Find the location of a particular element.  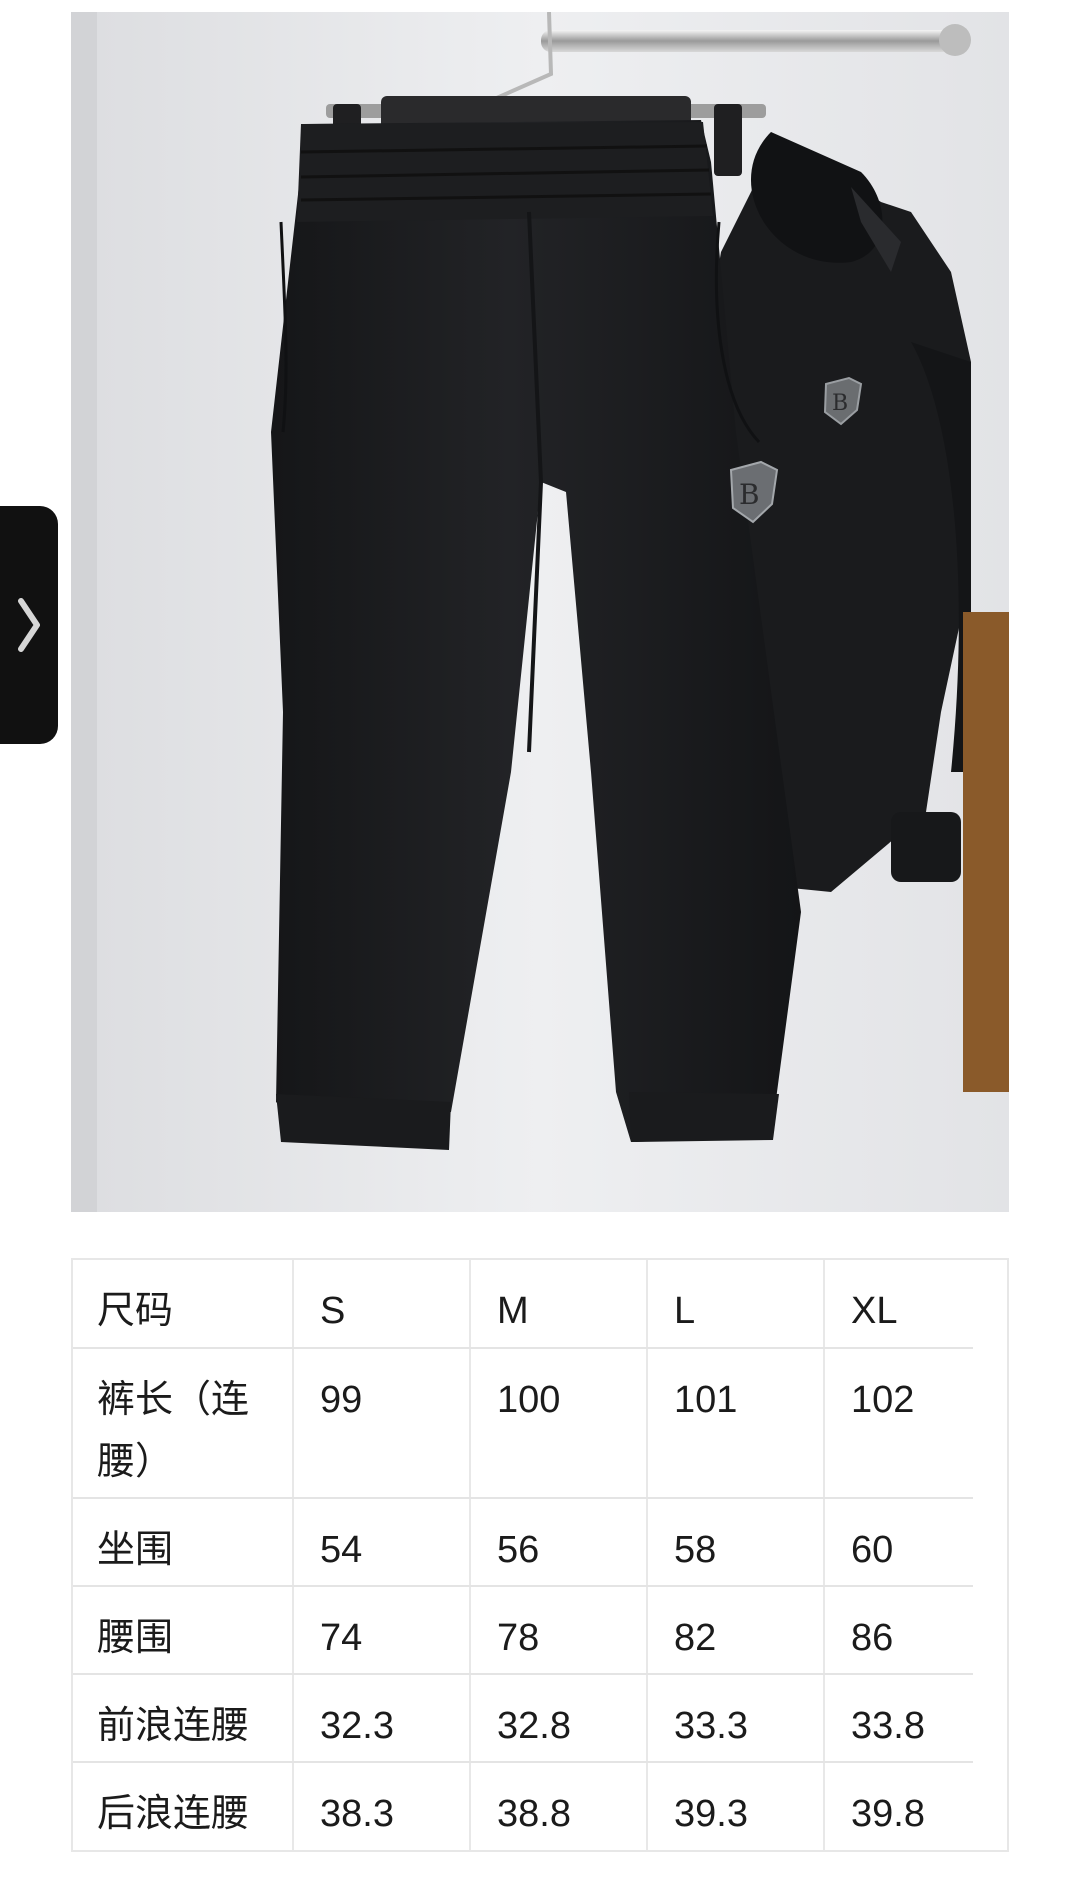

table-cell: 74 is located at coordinates (382, 1630).